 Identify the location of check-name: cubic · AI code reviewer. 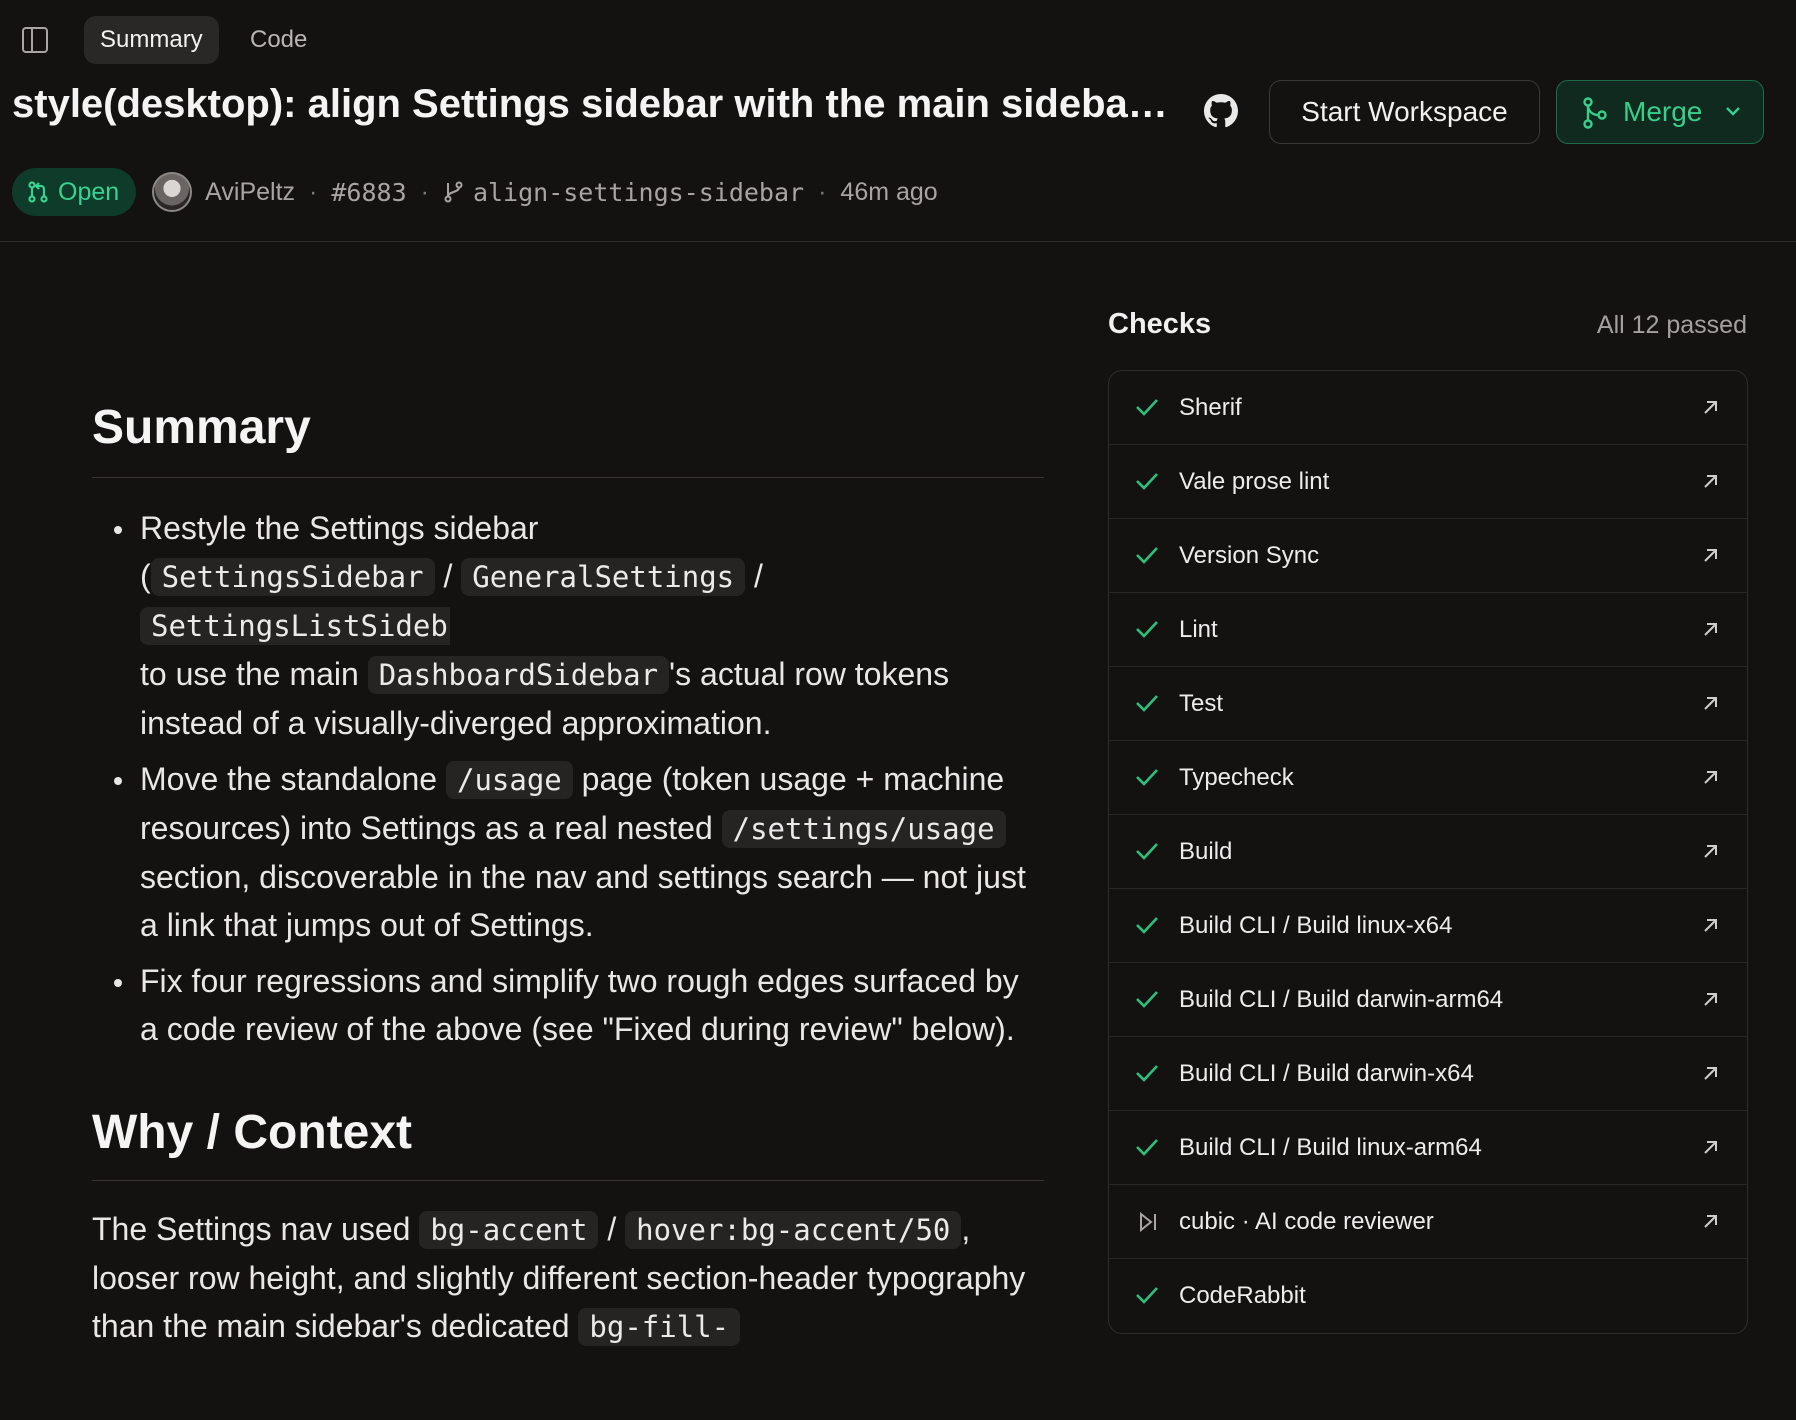
(1306, 1221).